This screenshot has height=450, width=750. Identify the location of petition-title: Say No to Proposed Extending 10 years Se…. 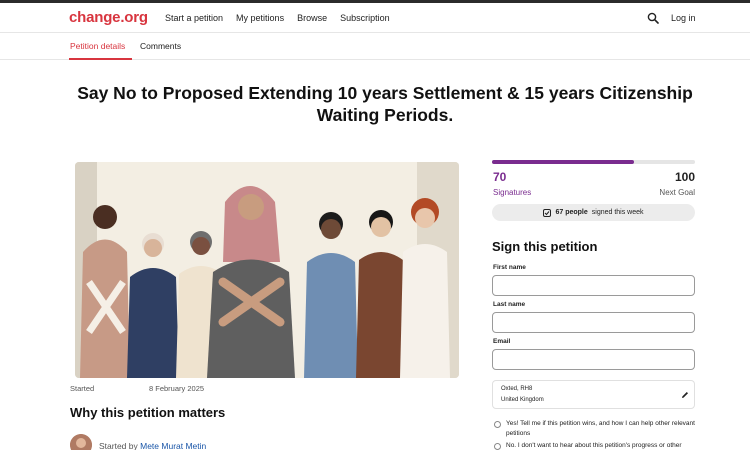
(385, 104).